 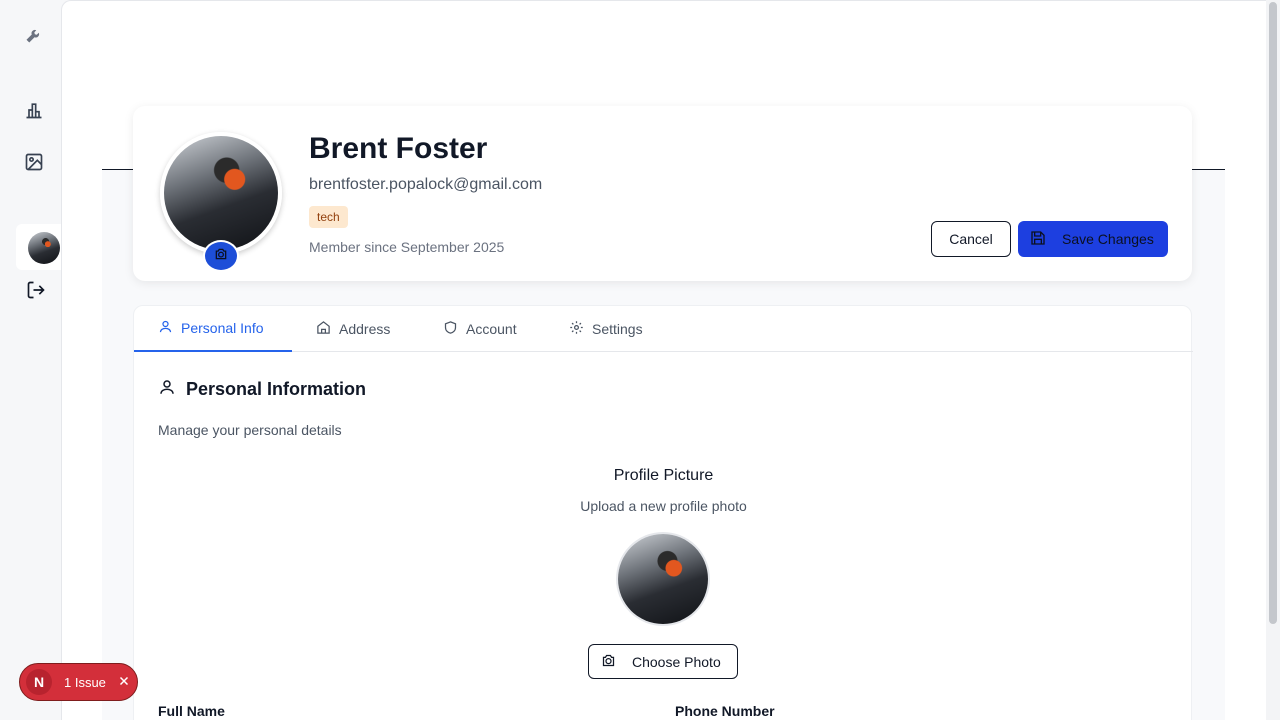 What do you see at coordinates (34, 162) in the screenshot?
I see `image-icon` at bounding box center [34, 162].